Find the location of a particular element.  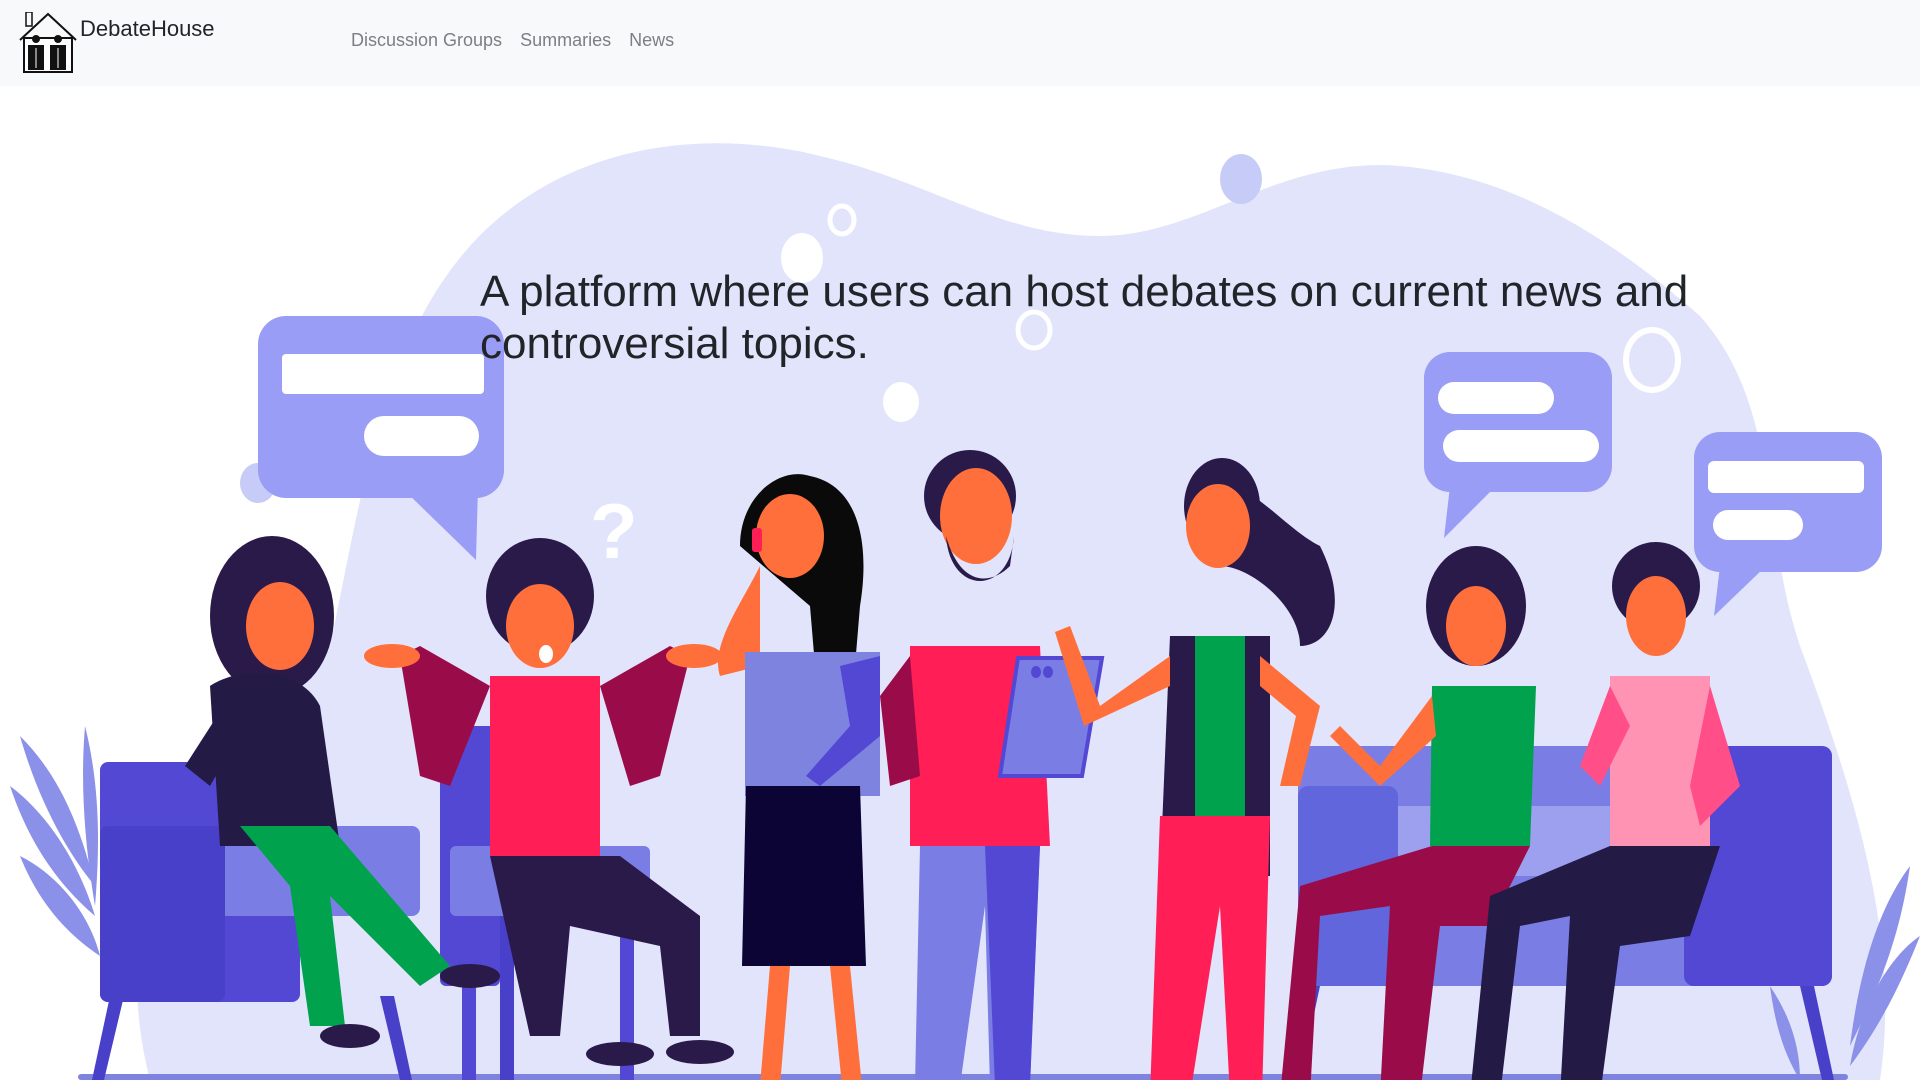

brand-name: DebateHouse is located at coordinates (147, 28).